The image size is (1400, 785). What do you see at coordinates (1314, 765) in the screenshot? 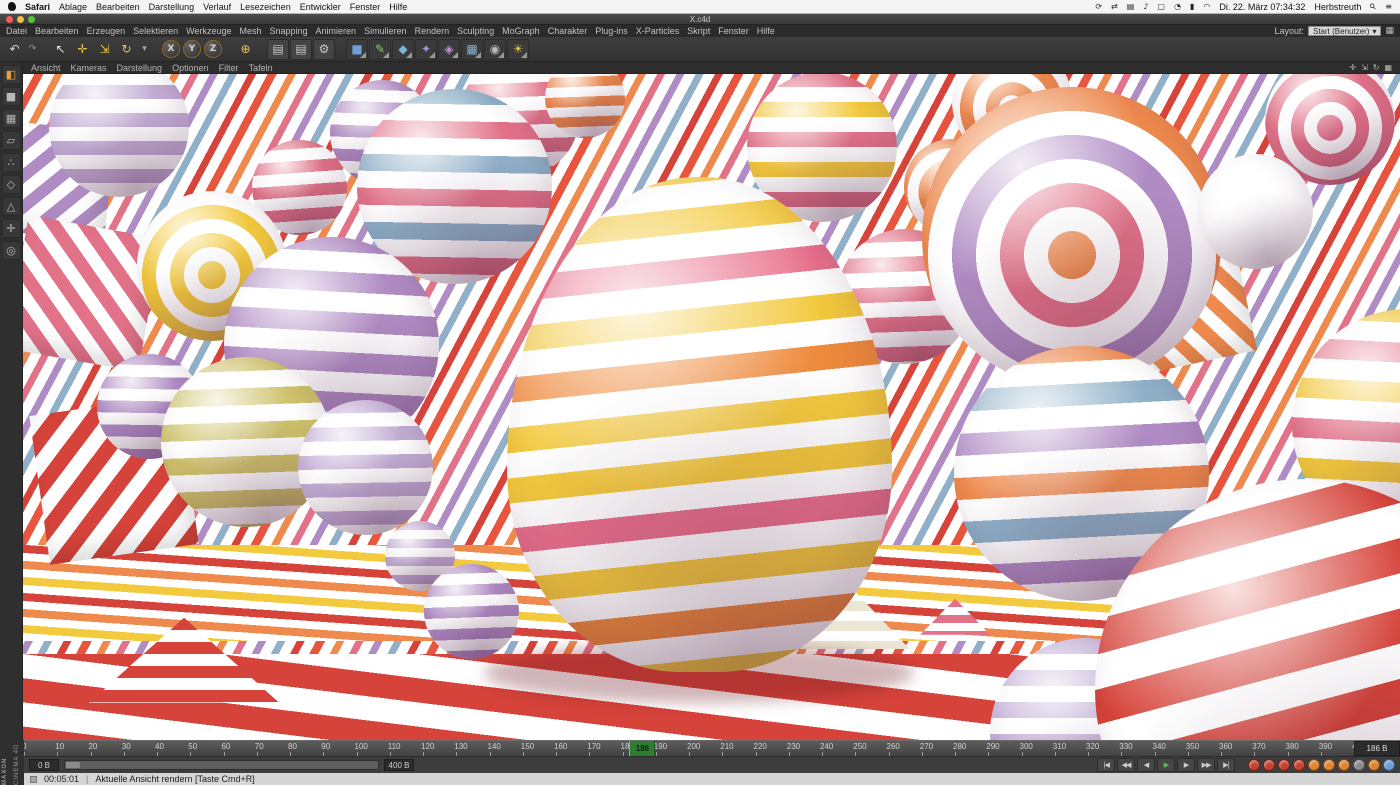
I see `record-parameter-button` at bounding box center [1314, 765].